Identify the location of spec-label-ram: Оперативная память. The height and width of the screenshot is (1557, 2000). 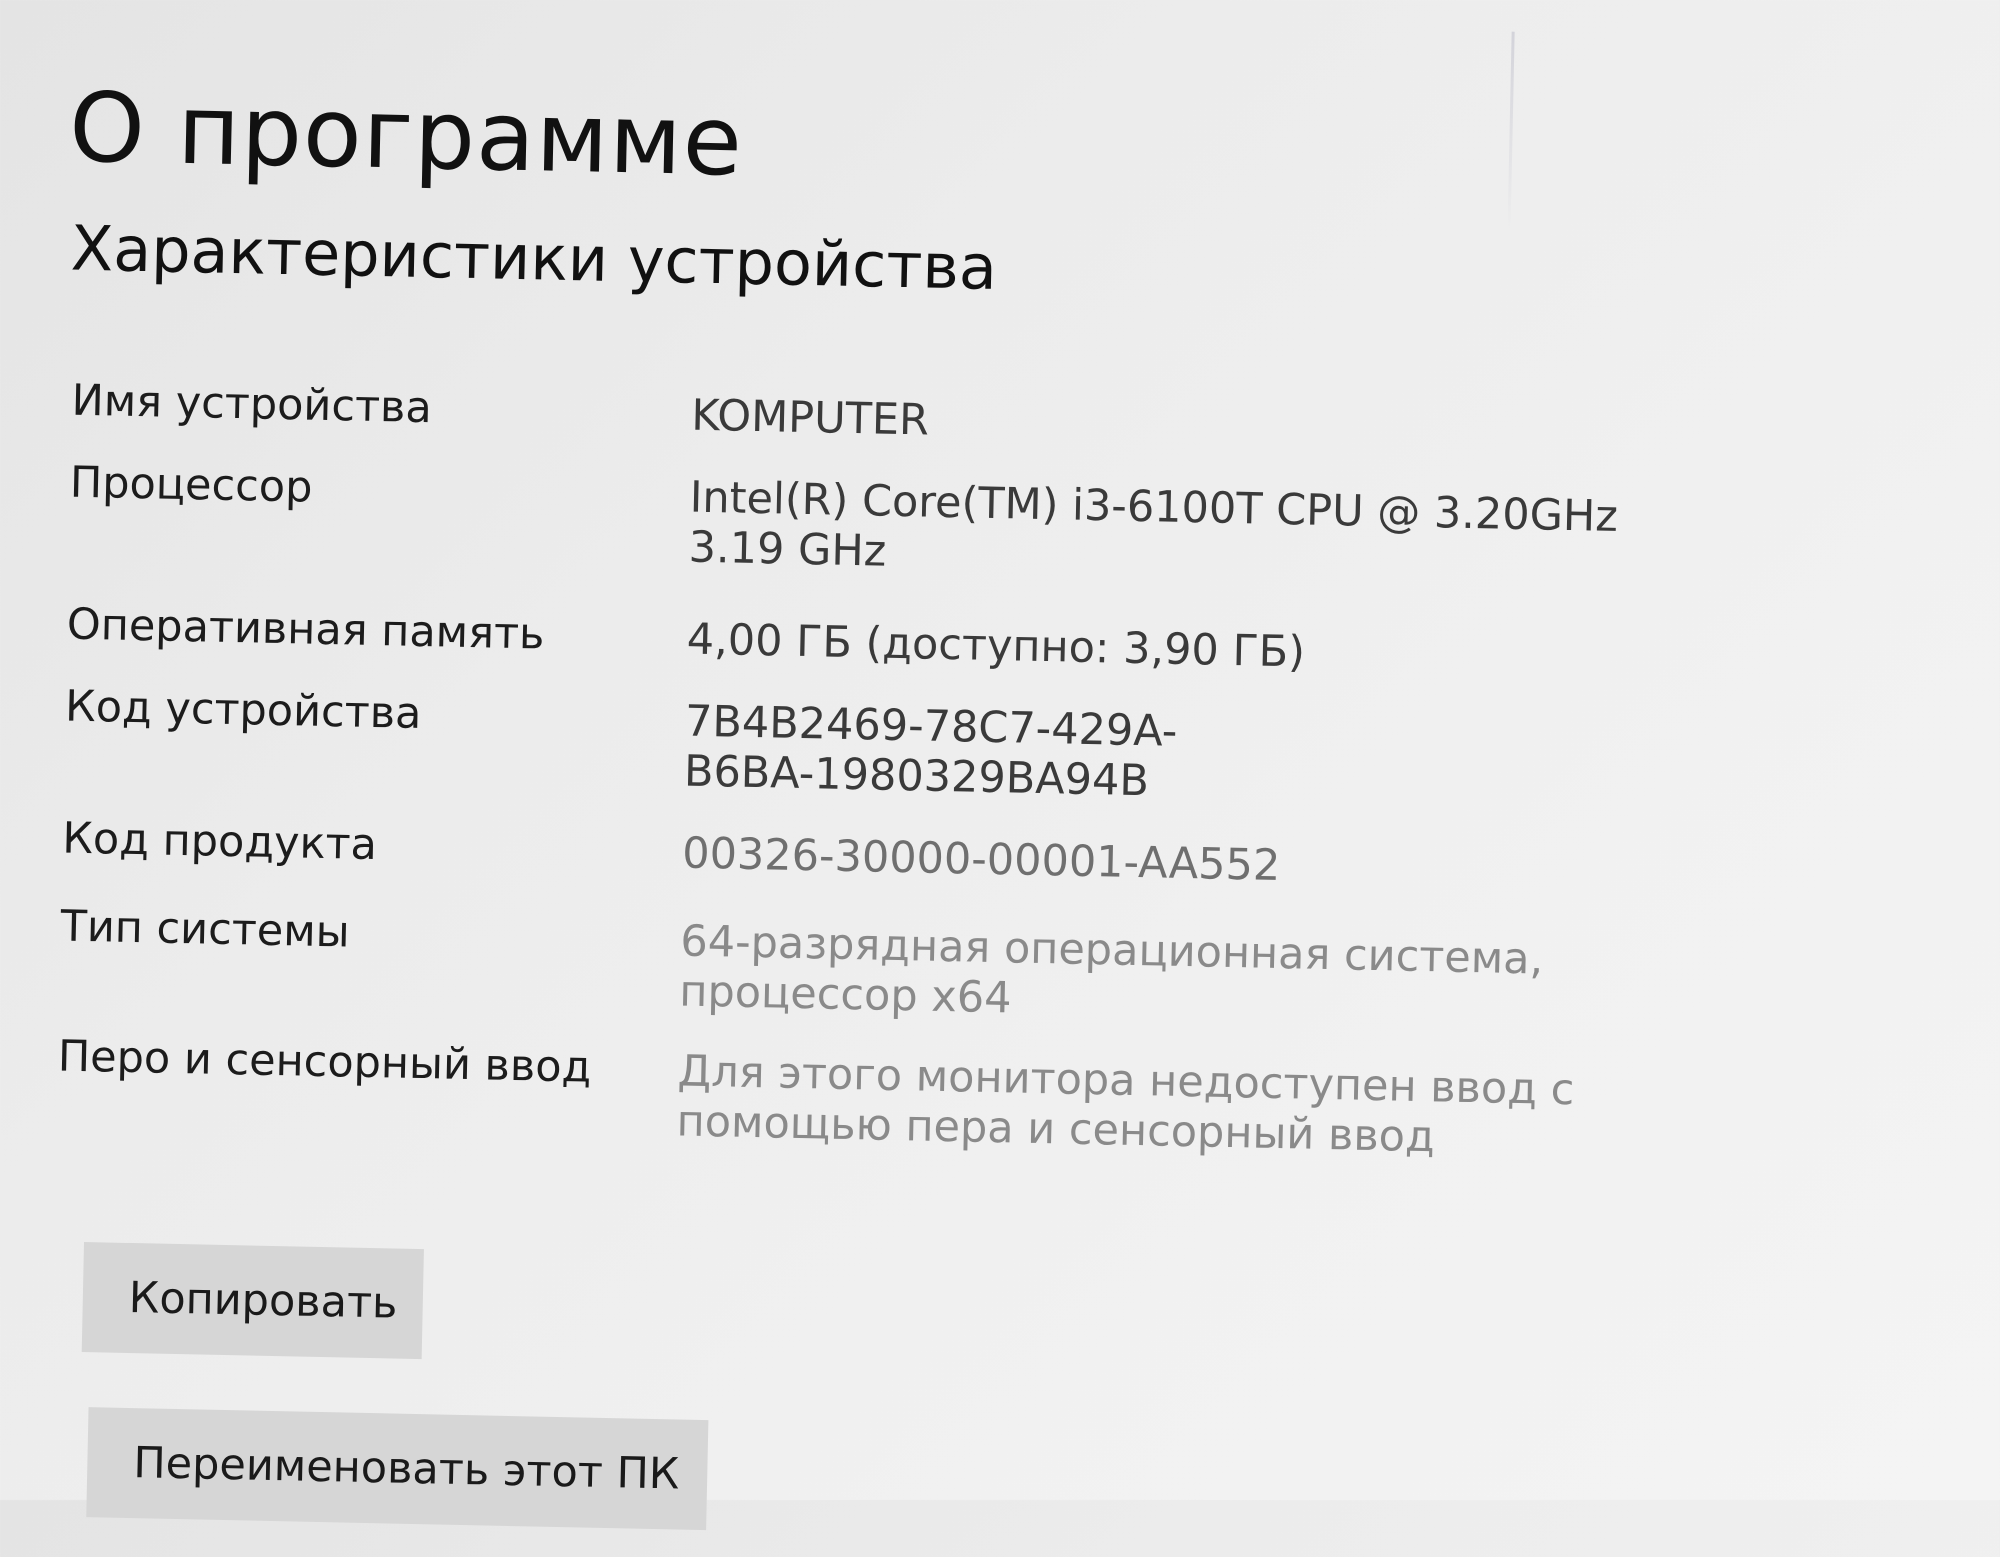
(305, 629).